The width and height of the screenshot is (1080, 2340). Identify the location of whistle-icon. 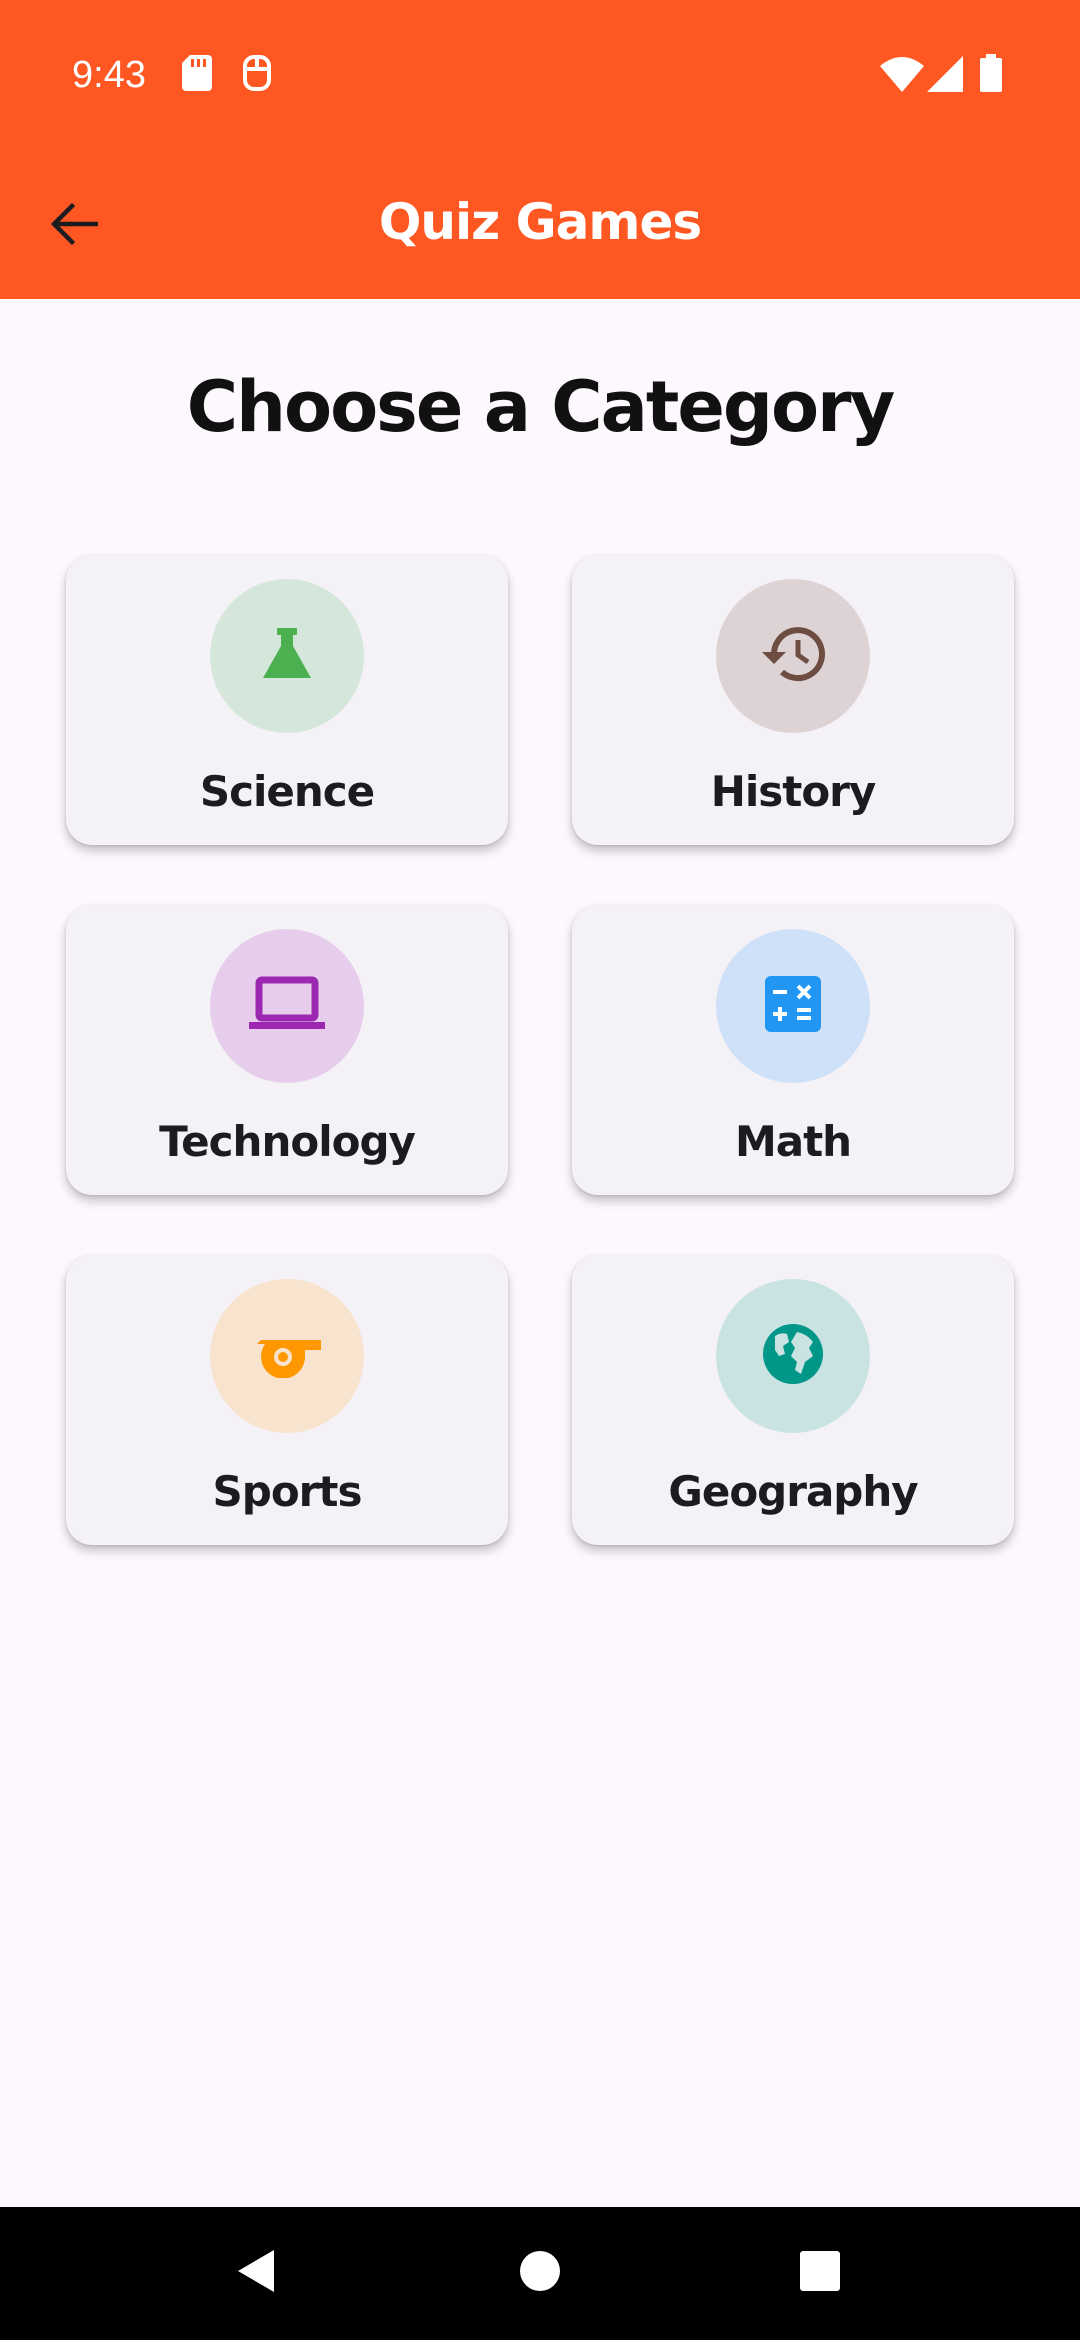
(287, 1356).